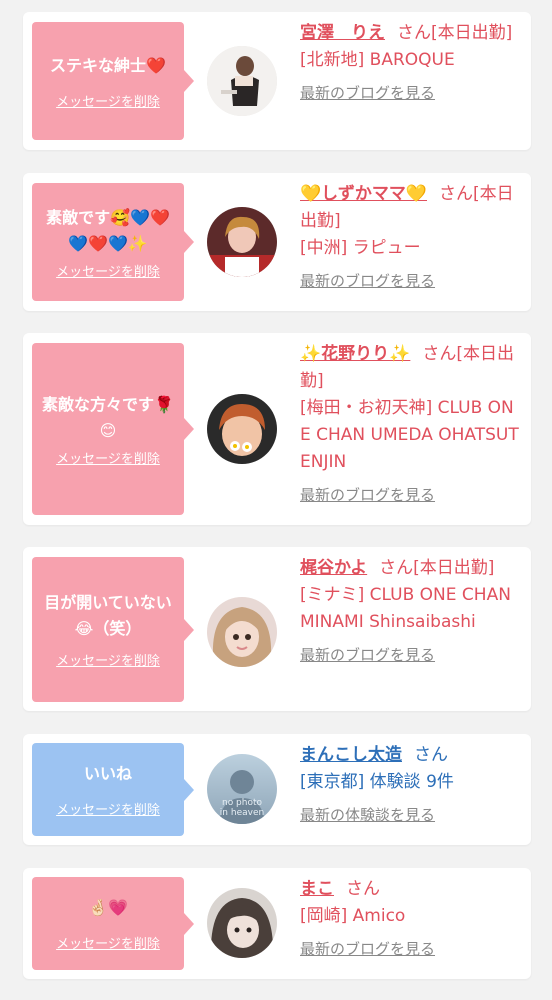  What do you see at coordinates (107, 773) in the screenshot?
I see `message-text: いいね` at bounding box center [107, 773].